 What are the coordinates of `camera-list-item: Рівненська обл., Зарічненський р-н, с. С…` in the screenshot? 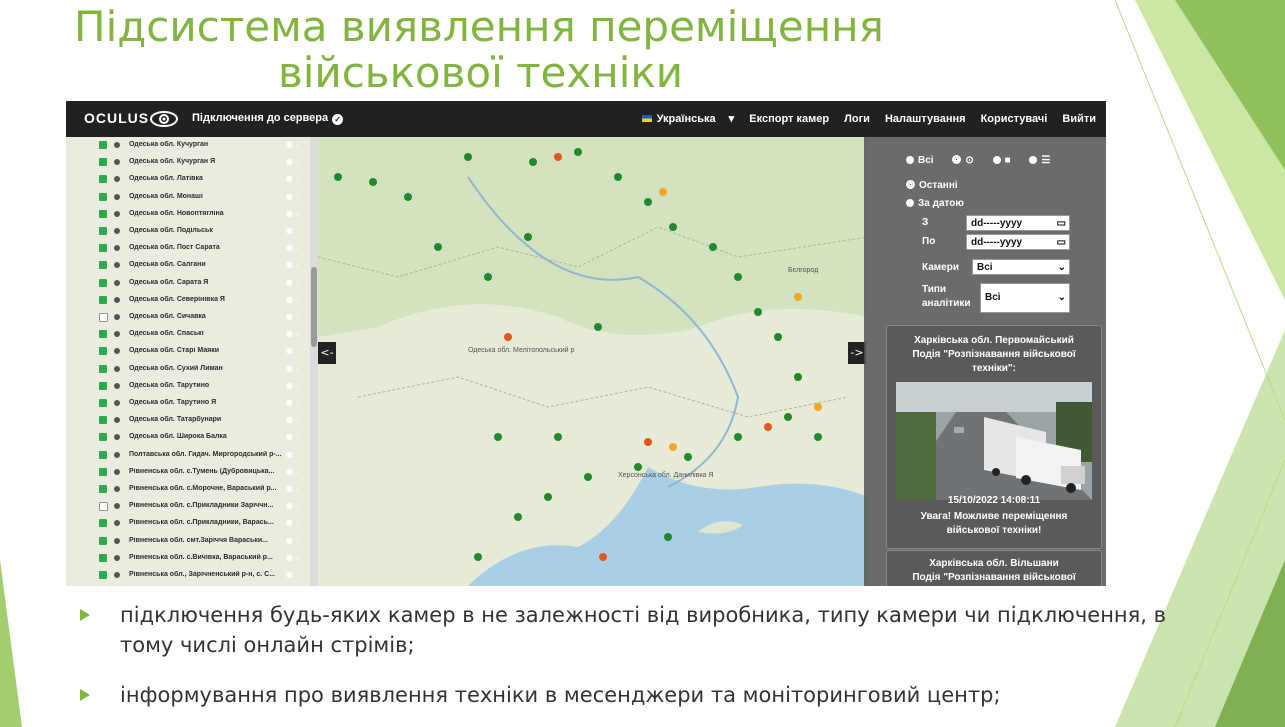 It's located at (188, 575).